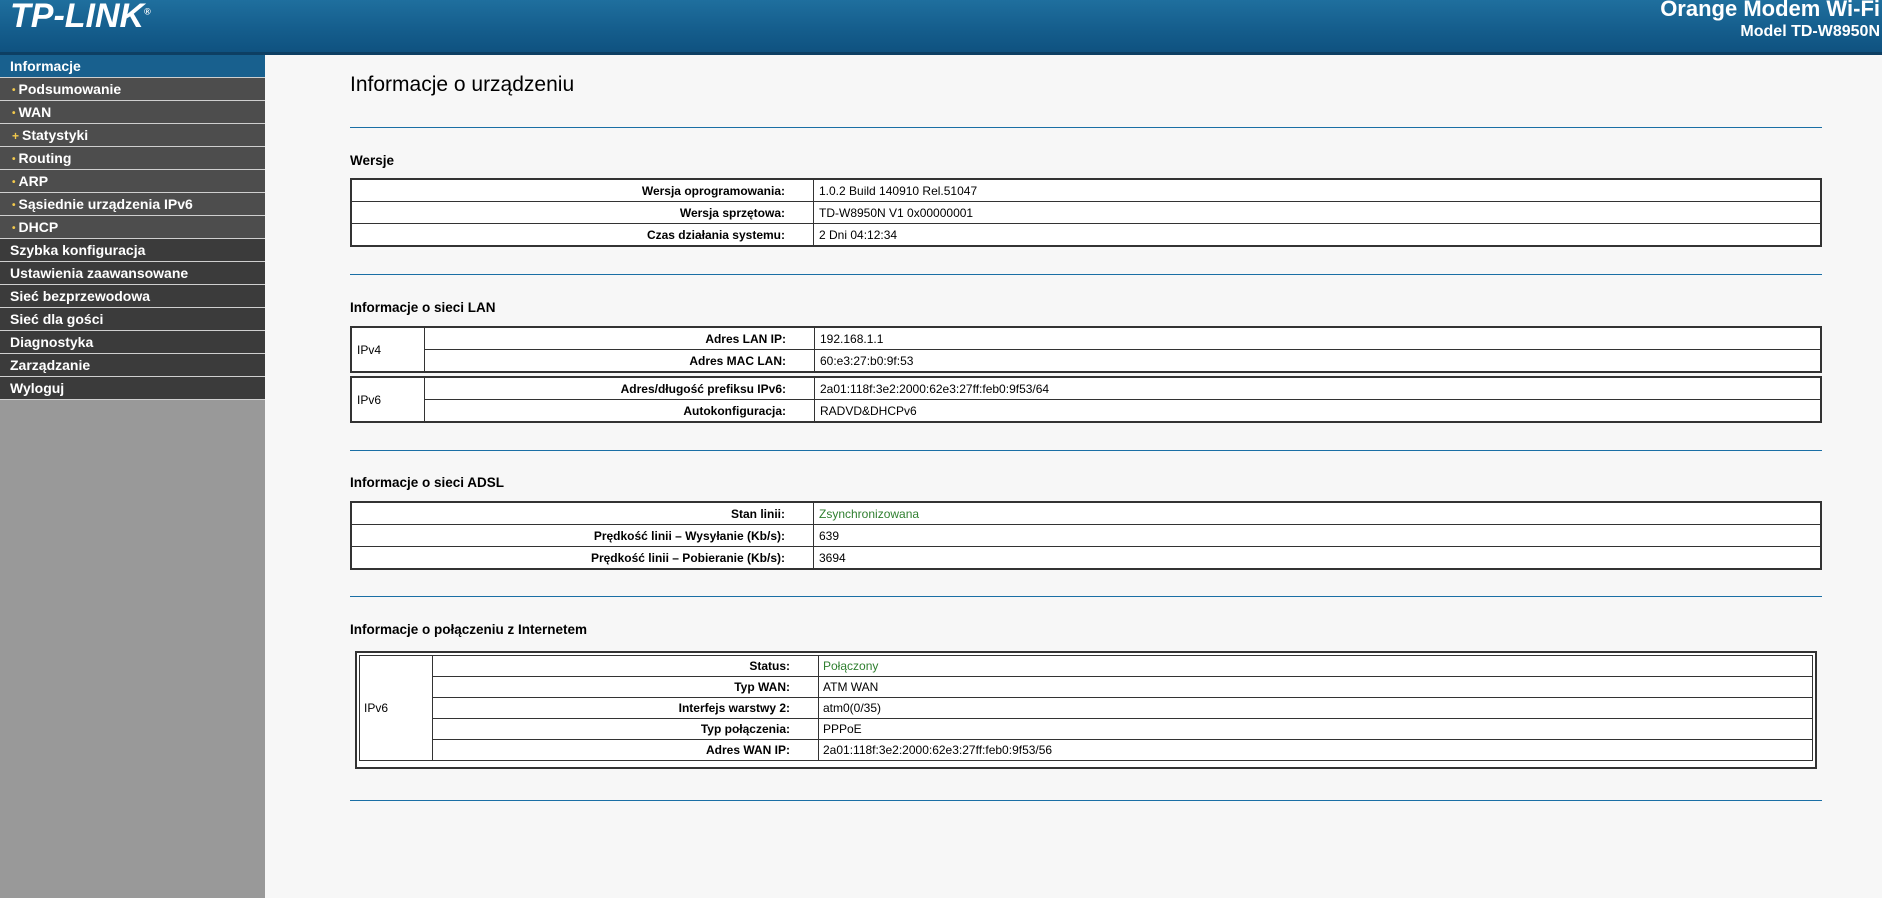 This screenshot has height=898, width=1882. Describe the element at coordinates (582, 212) in the screenshot. I see `row-label: Wersja sprzętowa:` at that location.